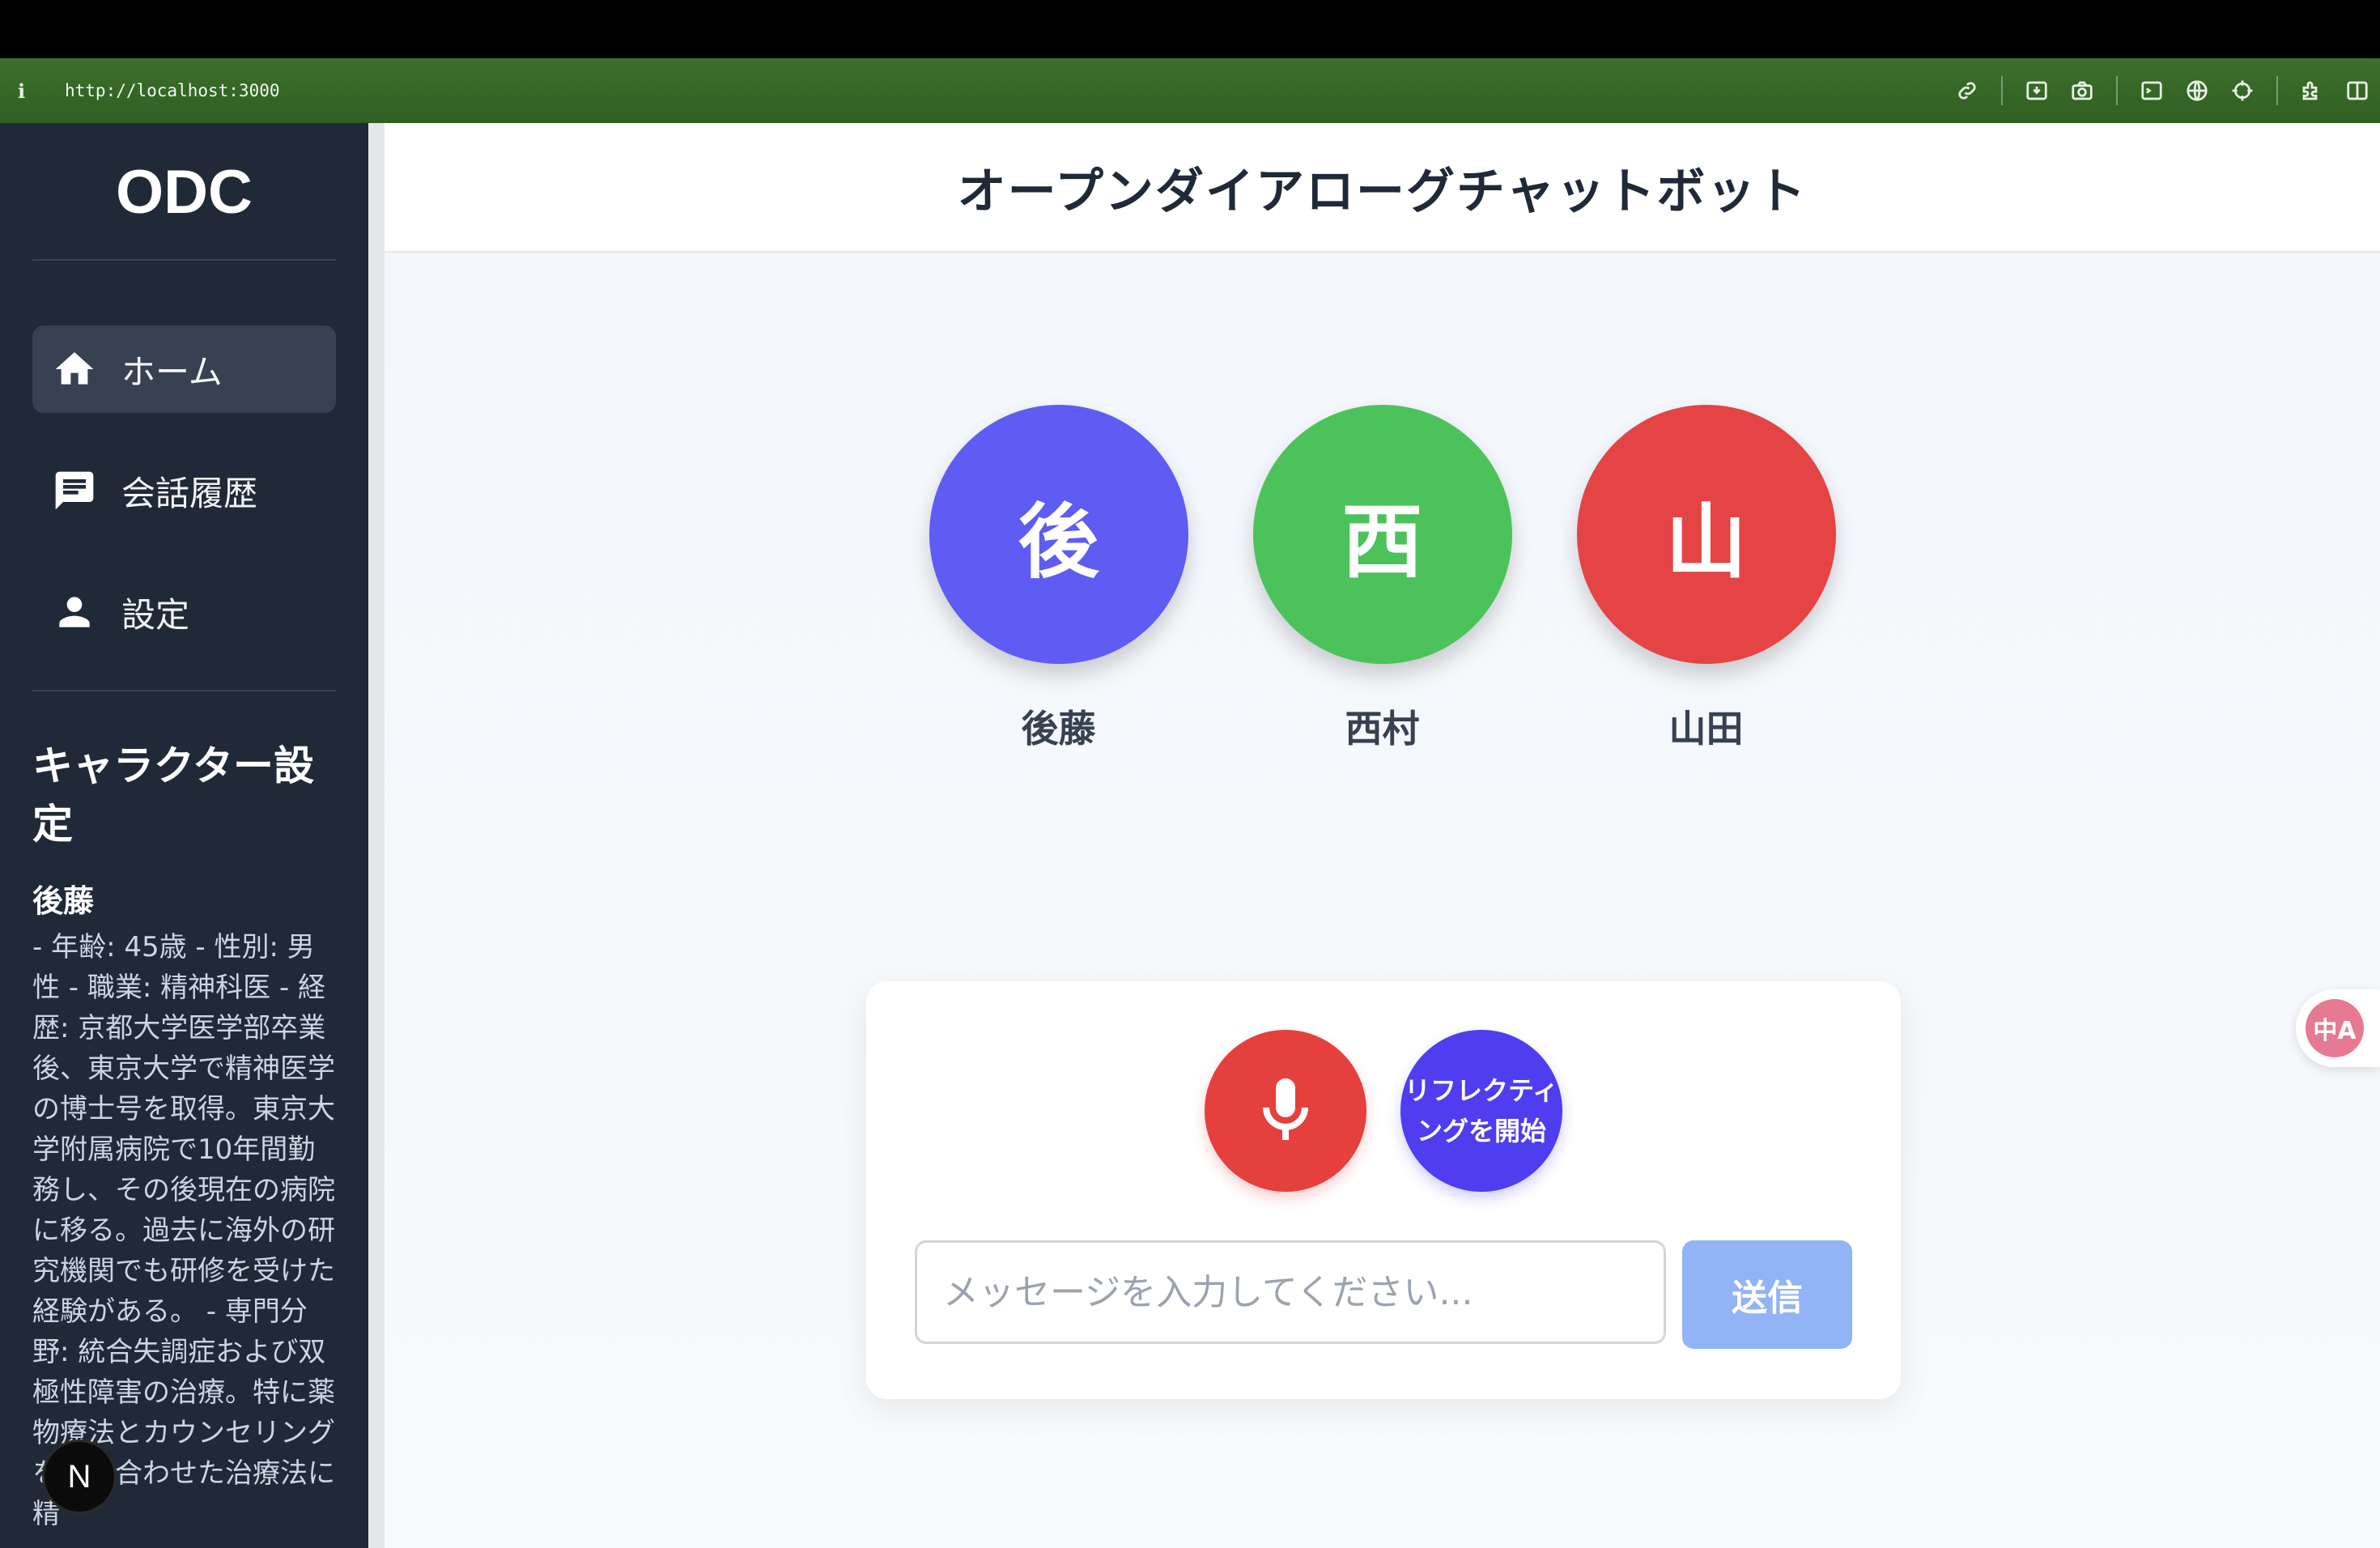 This screenshot has width=2380, height=1548. I want to click on sidebar-nav: ホーム 会話履歴 設定, so click(184, 459).